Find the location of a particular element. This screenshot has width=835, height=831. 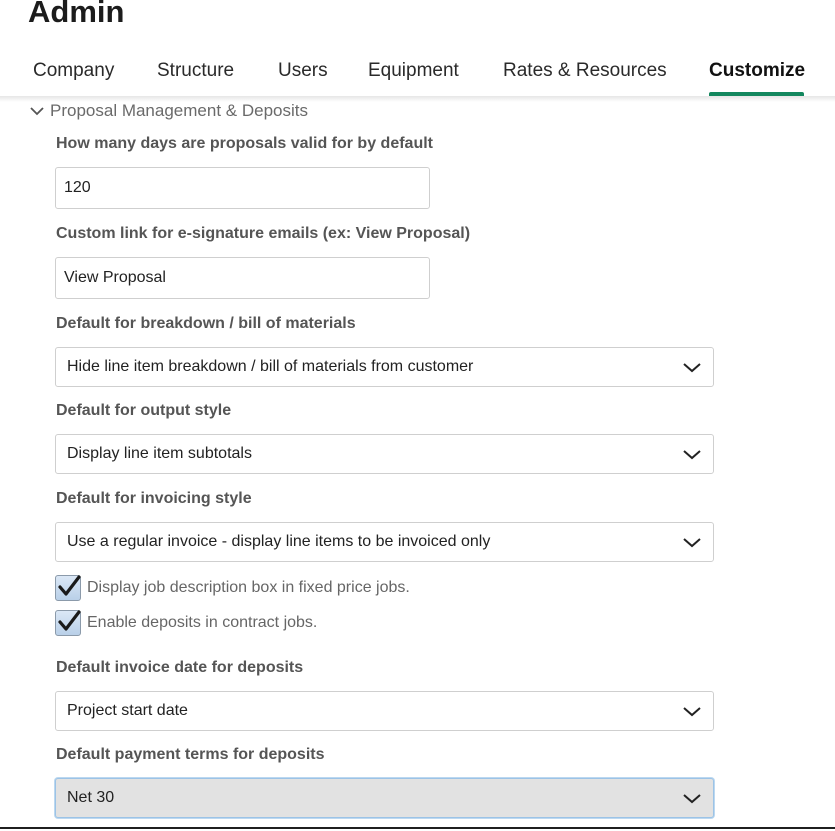

valid-days-input is located at coordinates (242, 188).